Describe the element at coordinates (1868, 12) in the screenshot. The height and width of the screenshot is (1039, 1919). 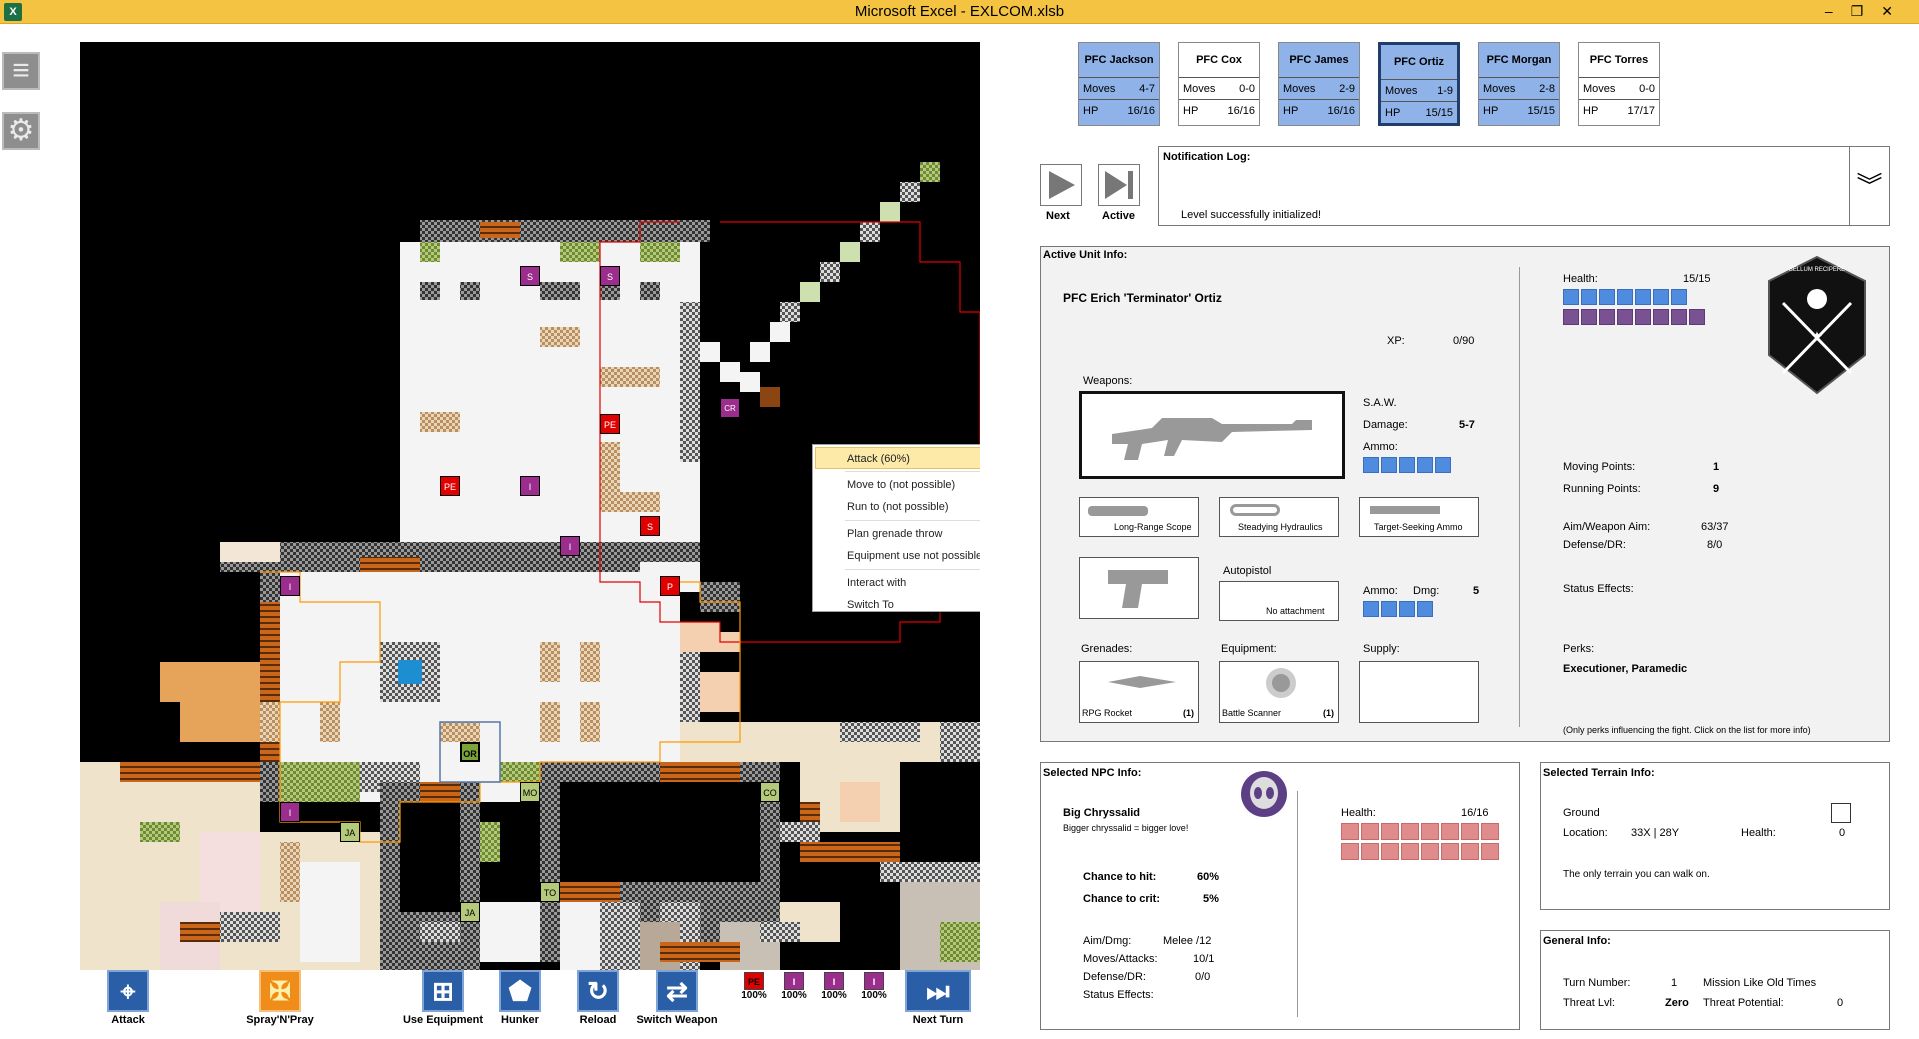
I see `window-controls: –❐✕` at that location.